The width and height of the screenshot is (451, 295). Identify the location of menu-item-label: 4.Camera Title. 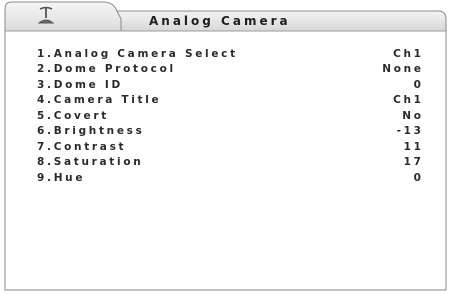
(99, 100).